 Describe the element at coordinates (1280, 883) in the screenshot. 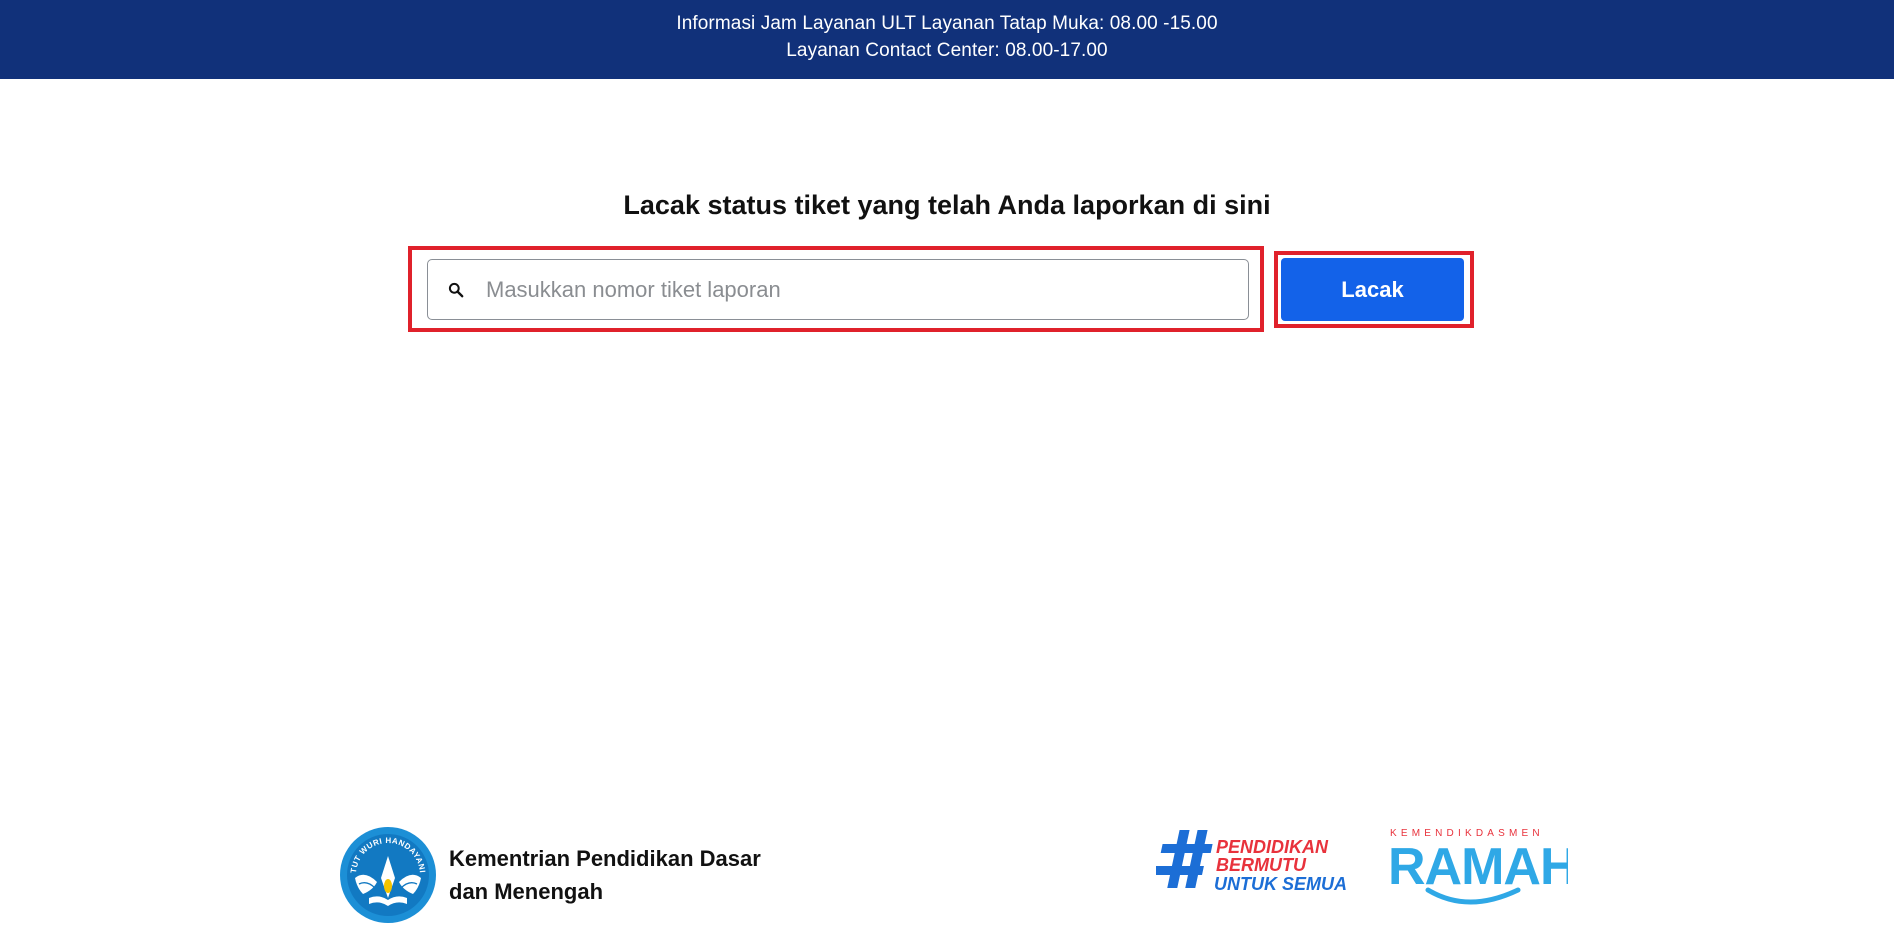

I see `svg-text: UNTUK SEMUA` at that location.